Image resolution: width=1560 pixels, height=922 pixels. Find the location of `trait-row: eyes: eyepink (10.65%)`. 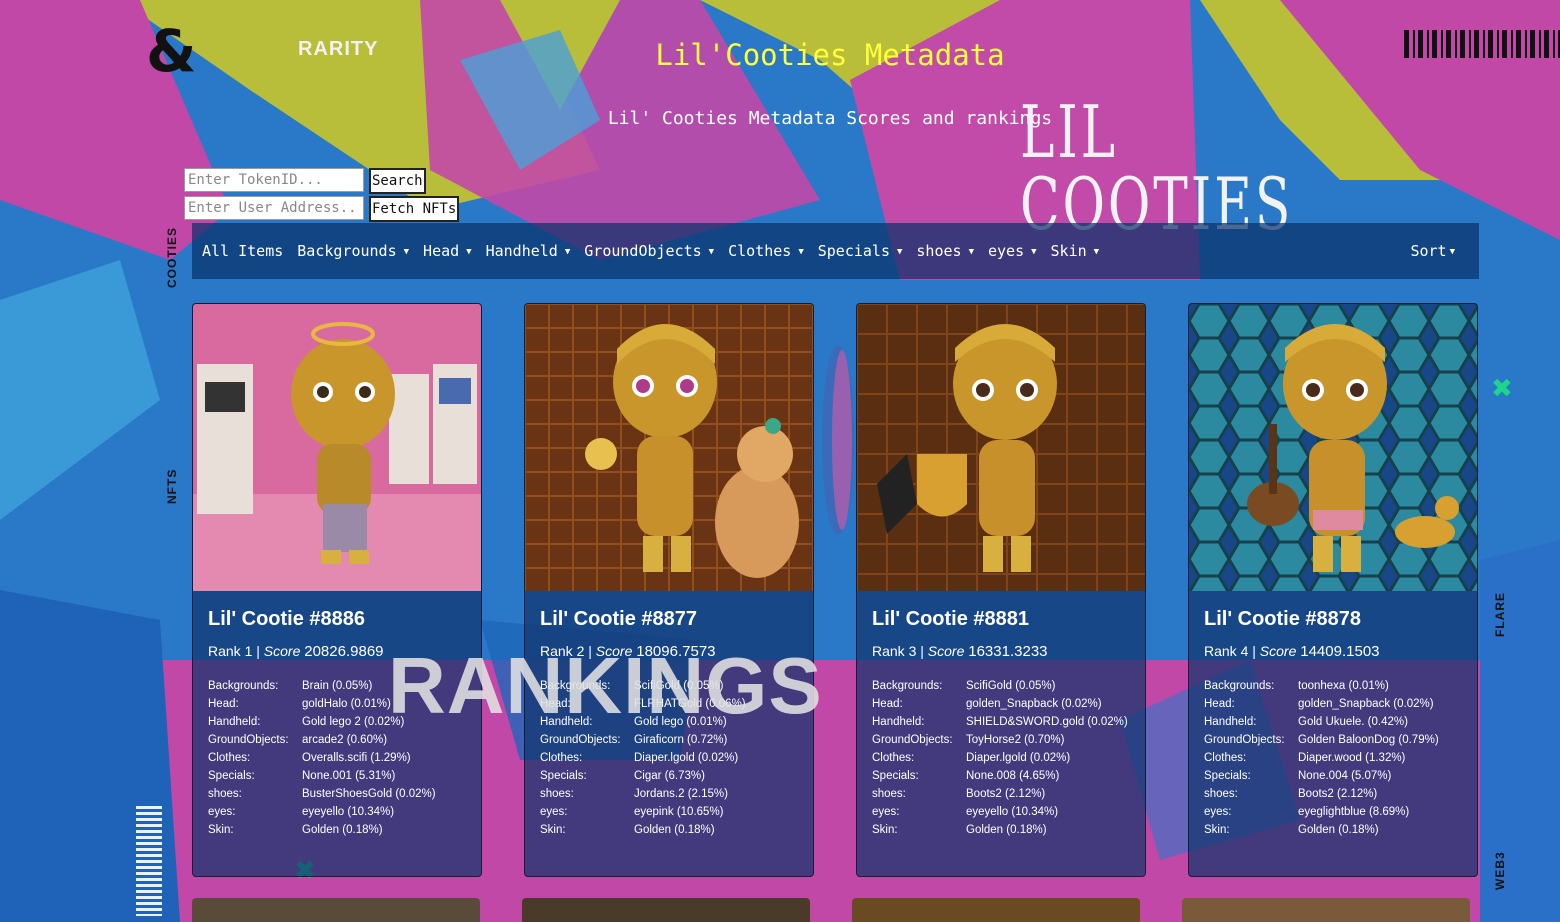

trait-row: eyes: eyepink (10.65%) is located at coordinates (671, 814).